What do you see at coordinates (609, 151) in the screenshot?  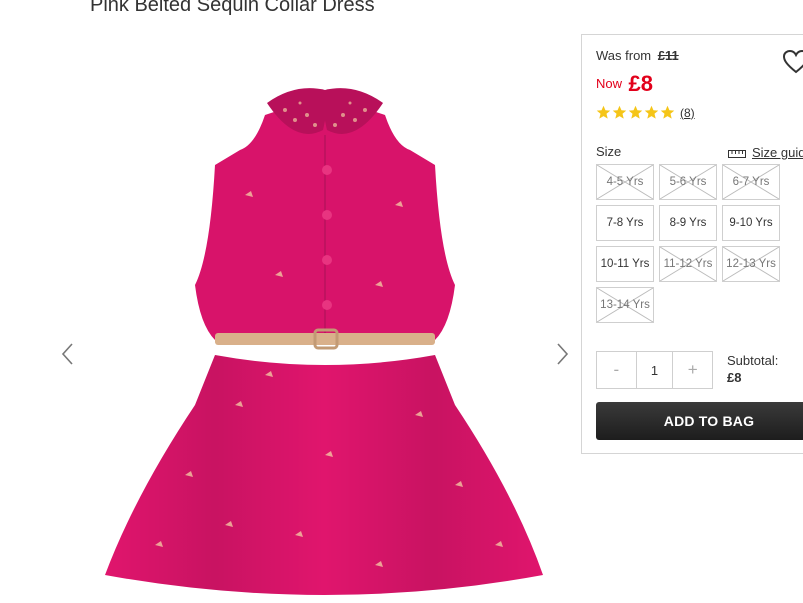 I see `size-label: Size` at bounding box center [609, 151].